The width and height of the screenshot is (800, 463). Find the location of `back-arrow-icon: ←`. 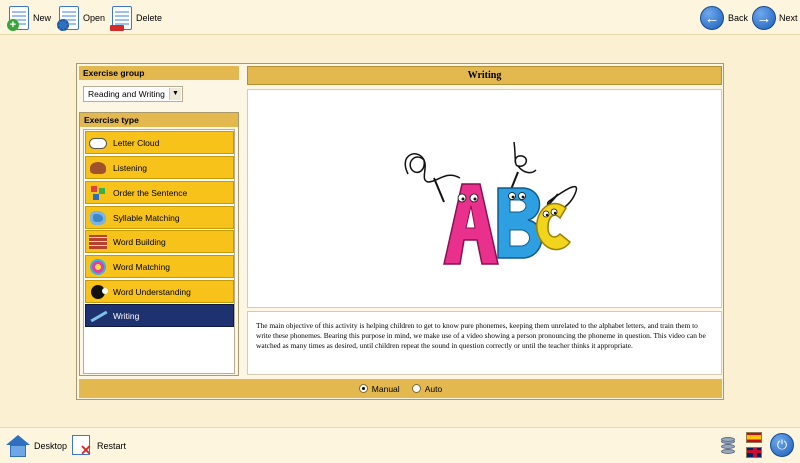

back-arrow-icon: ← is located at coordinates (712, 18).